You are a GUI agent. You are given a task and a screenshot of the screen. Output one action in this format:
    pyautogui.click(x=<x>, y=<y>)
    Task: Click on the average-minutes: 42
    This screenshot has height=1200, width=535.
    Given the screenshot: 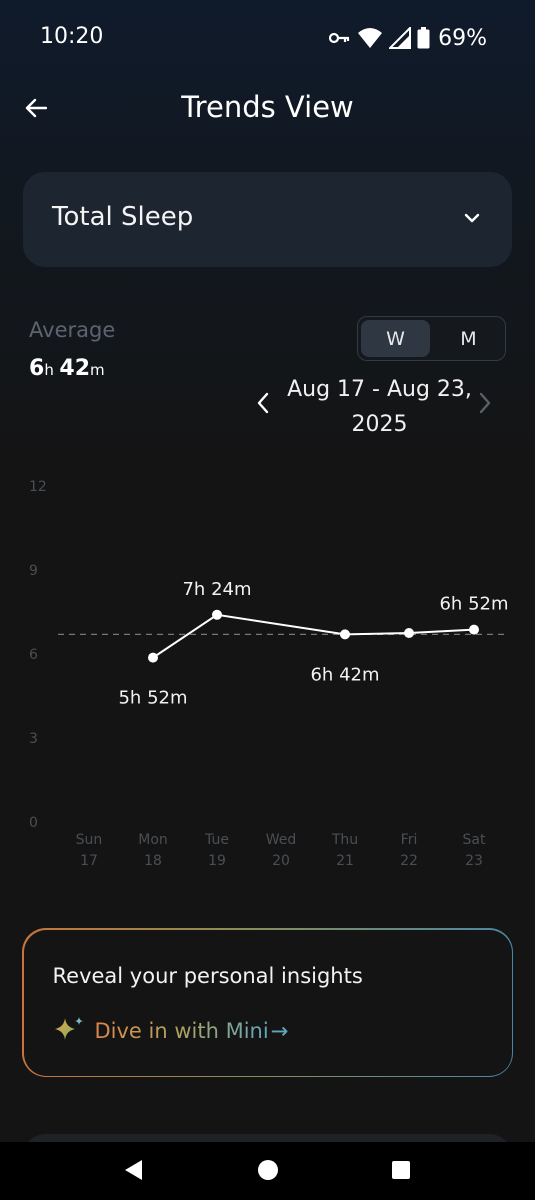 What is the action you would take?
    pyautogui.click(x=75, y=368)
    